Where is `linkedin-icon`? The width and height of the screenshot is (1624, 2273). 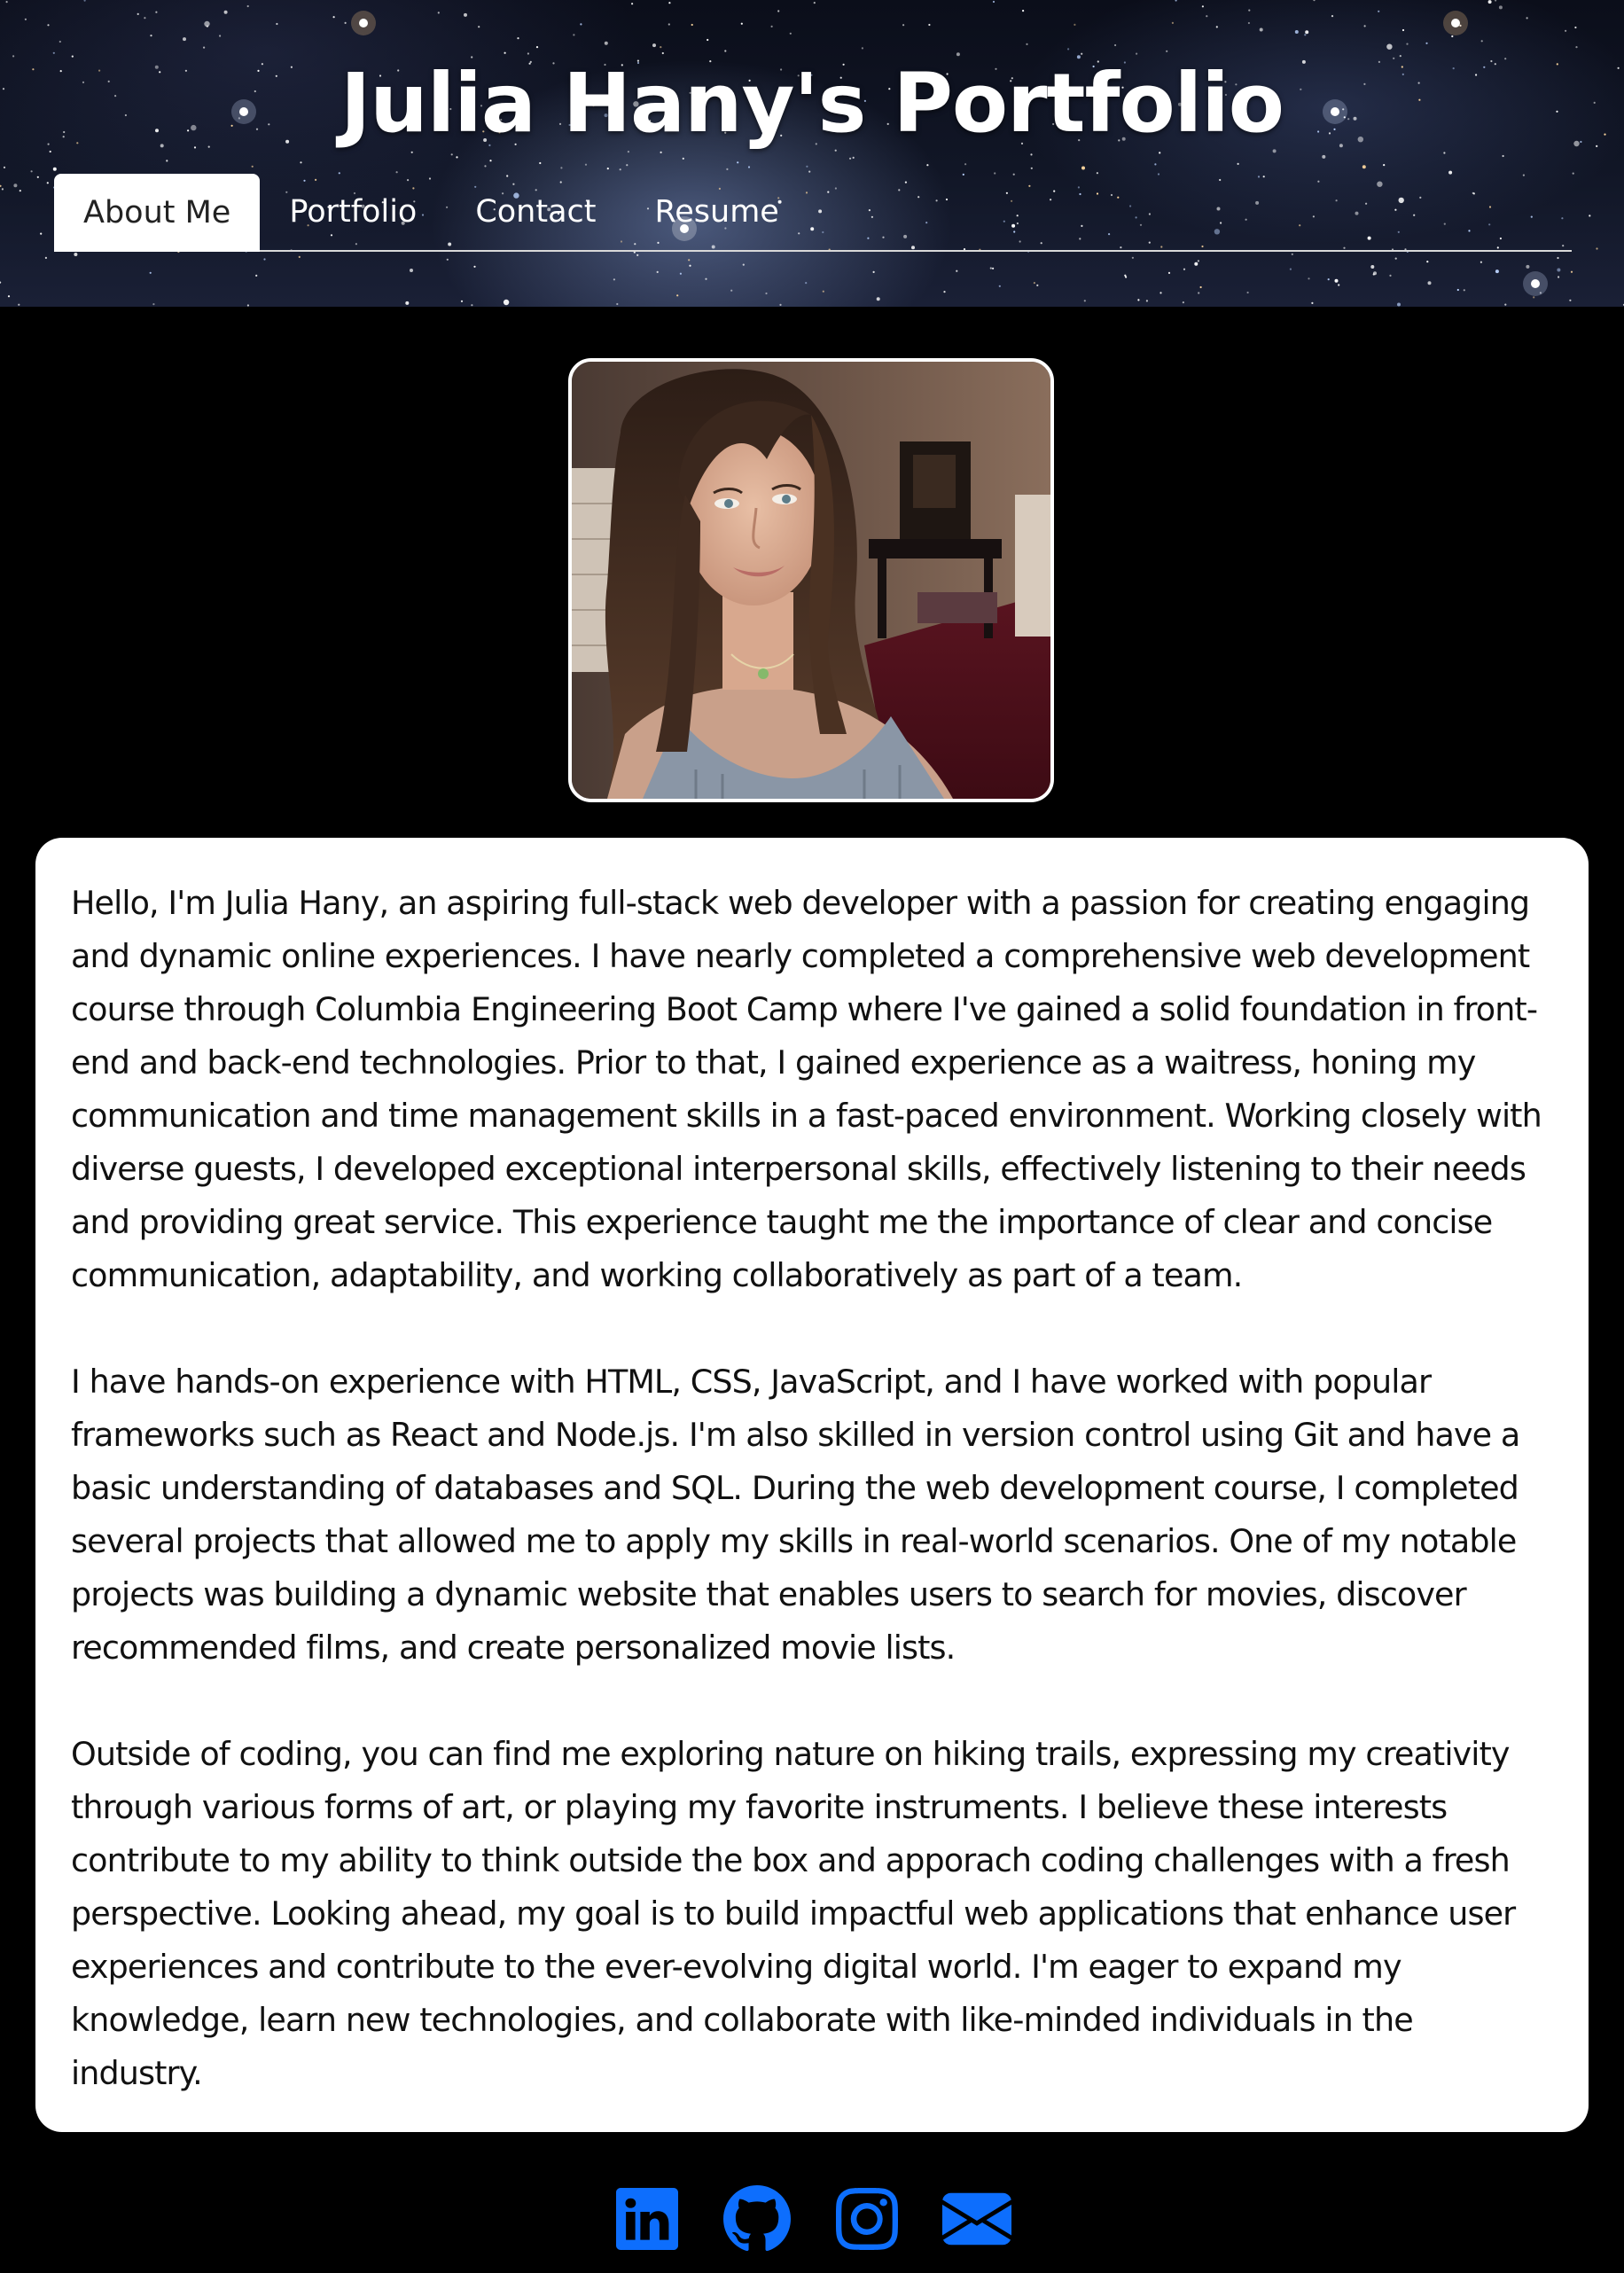
linkedin-icon is located at coordinates (647, 2219).